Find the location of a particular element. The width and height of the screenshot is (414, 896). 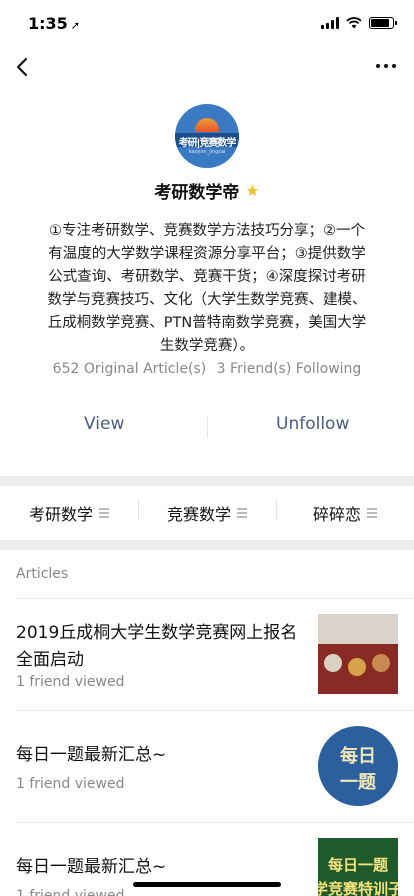

thumb-text: 每日 is located at coordinates (358, 756).